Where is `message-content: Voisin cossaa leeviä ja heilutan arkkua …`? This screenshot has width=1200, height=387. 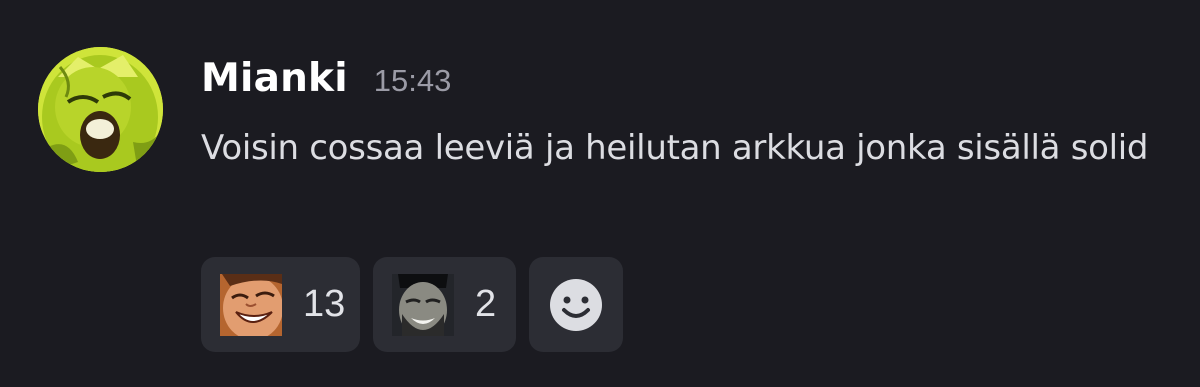 message-content: Voisin cossaa leeviä ja heilutan arkkua … is located at coordinates (675, 148).